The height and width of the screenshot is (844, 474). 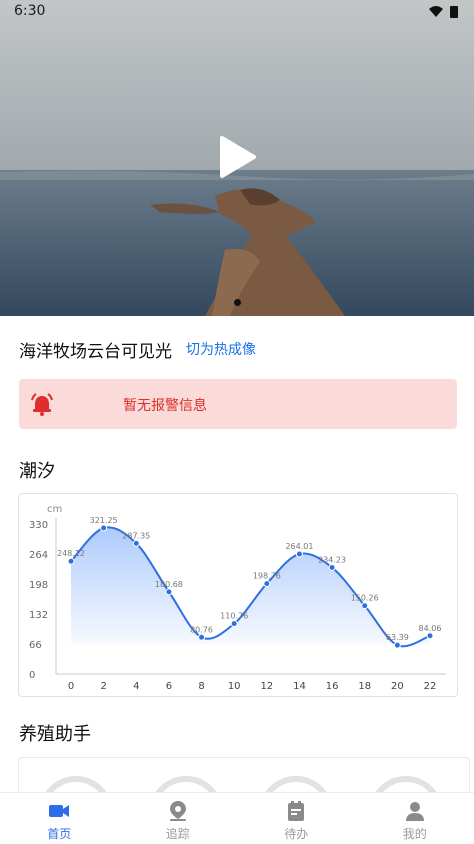 I want to click on data-label: 321.25, so click(x=104, y=520).